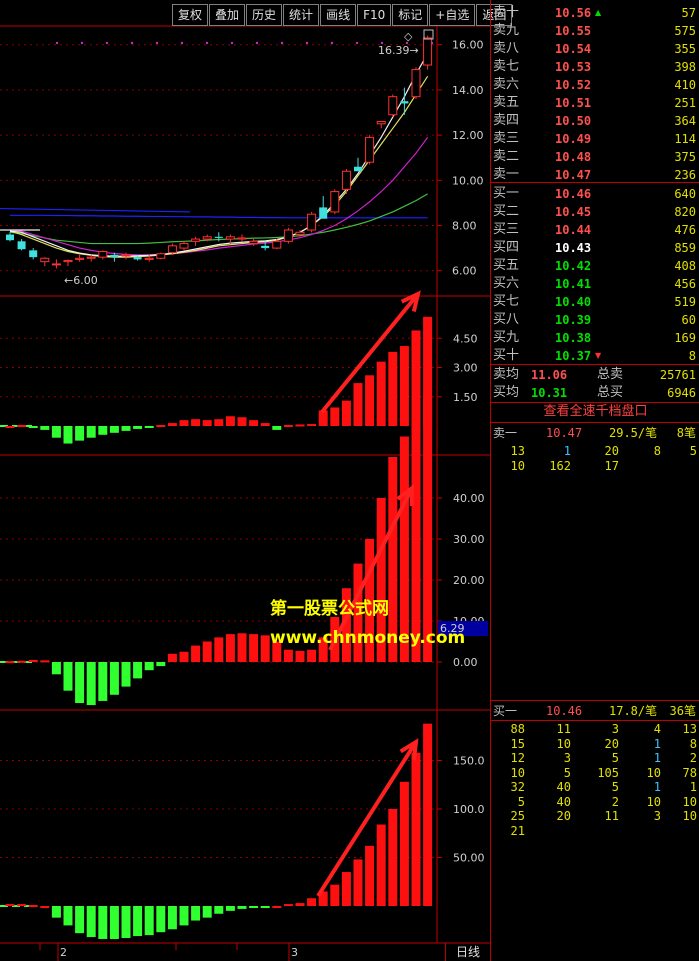 The width and height of the screenshot is (699, 961). Describe the element at coordinates (595, 302) in the screenshot. I see `buy-level-row: 买七 10.40 519` at that location.